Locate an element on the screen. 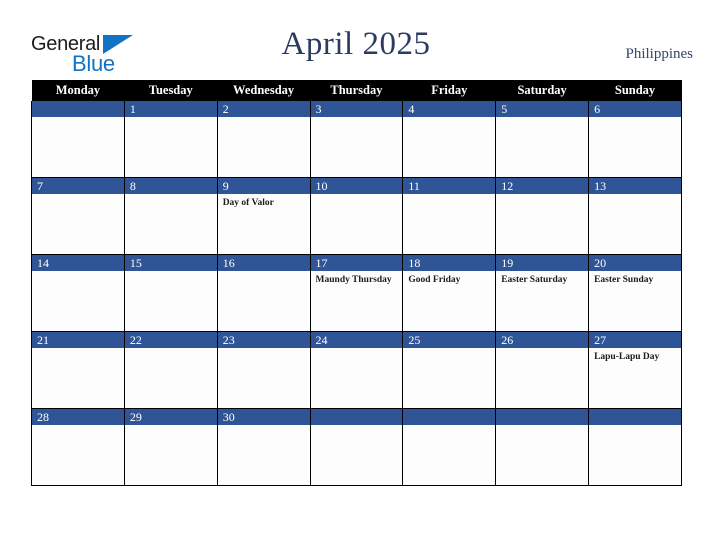  calendar-day-cell: 14 is located at coordinates (78, 293).